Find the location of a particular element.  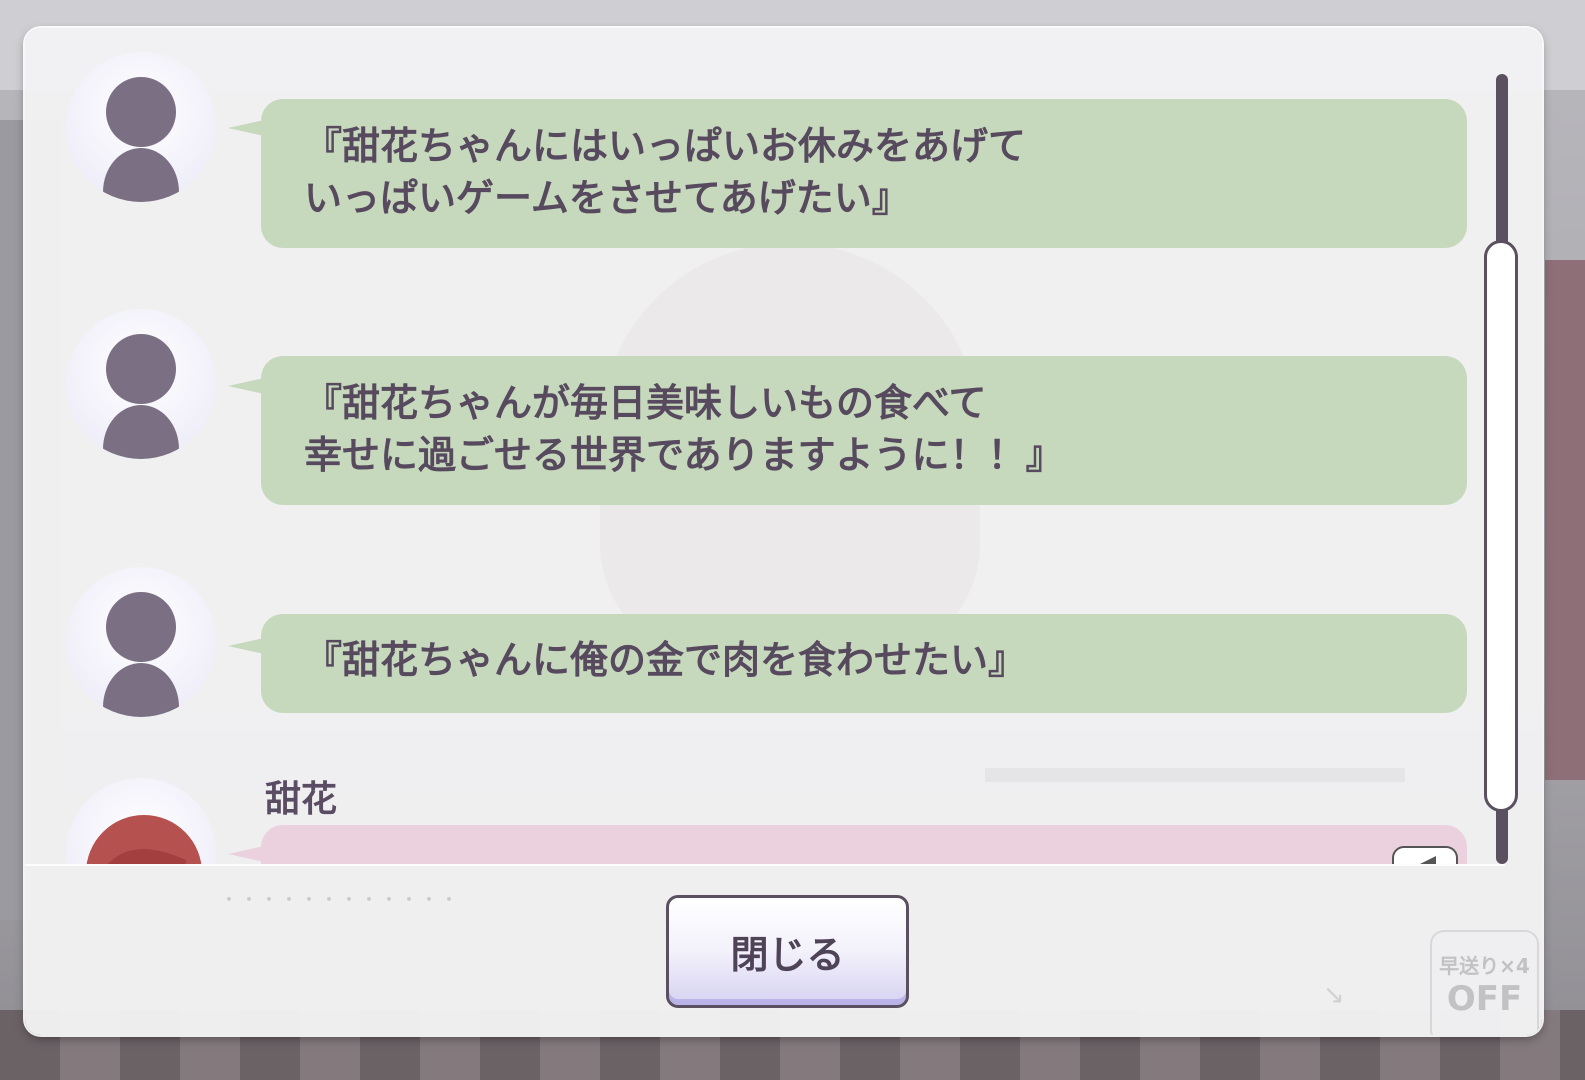

close-button: 閉じる is located at coordinates (787, 951).